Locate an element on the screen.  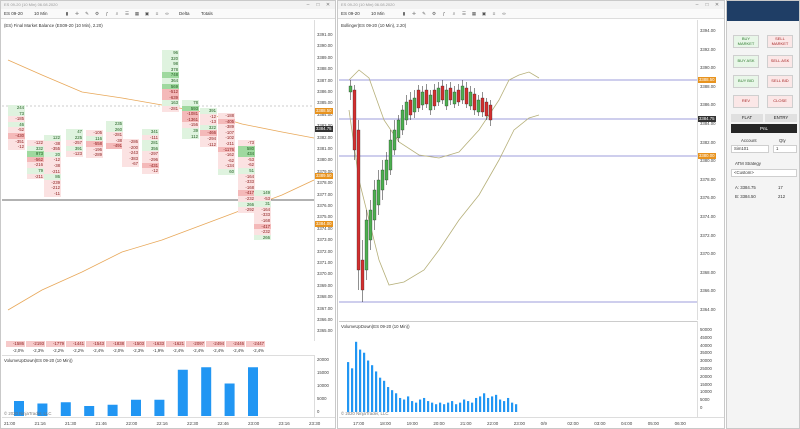
close-button: CLOSE is located at coordinates (780, 101).